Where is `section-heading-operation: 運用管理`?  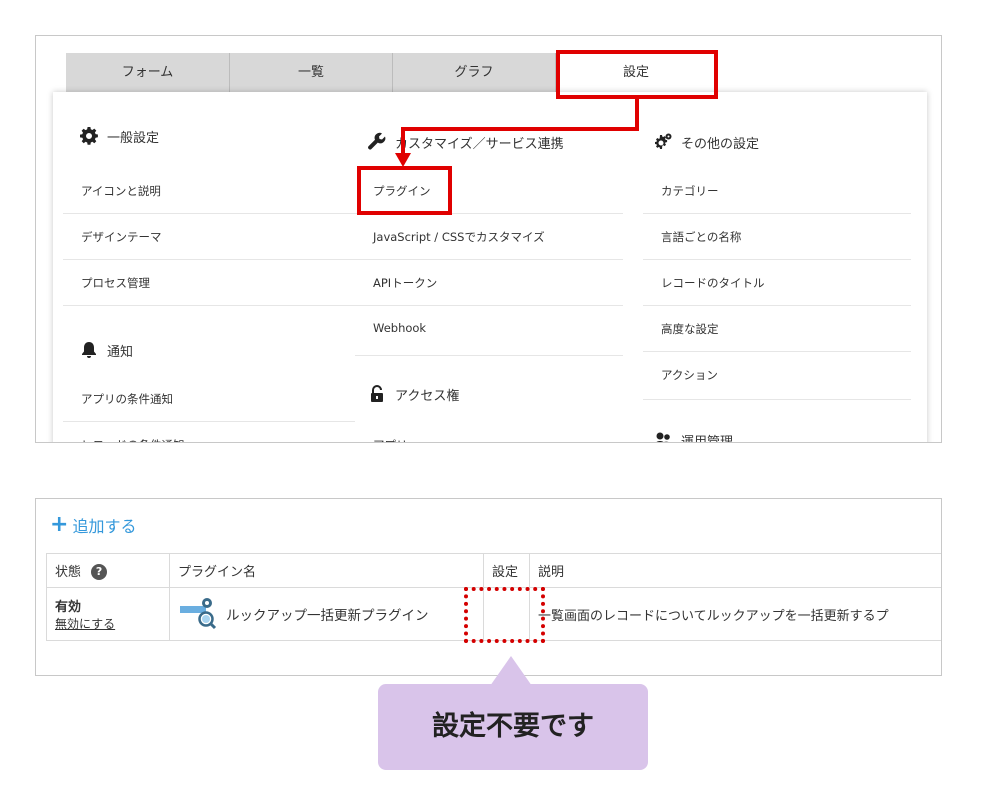 section-heading-operation: 運用管理 is located at coordinates (693, 436).